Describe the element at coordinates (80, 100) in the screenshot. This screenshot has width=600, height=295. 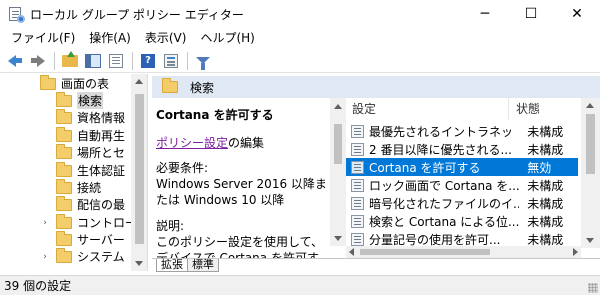
I see `tree-item-selected: 検索` at that location.